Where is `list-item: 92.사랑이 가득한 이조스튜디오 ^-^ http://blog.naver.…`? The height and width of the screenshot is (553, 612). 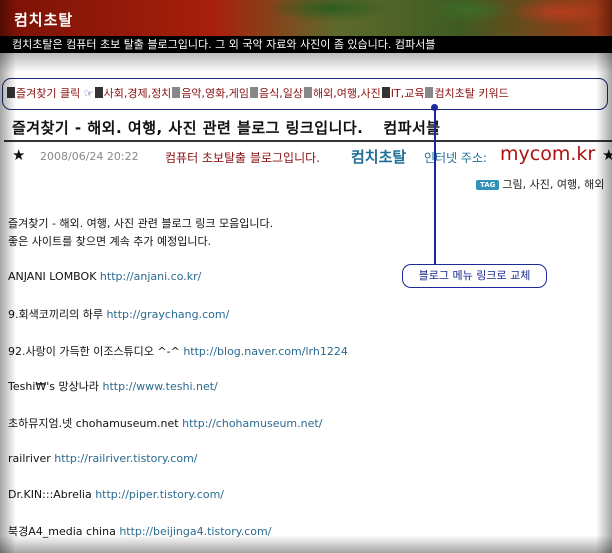
list-item: 92.사랑이 가득한 이조스튜디오 ^-^ http://blog.naver.… is located at coordinates (178, 351).